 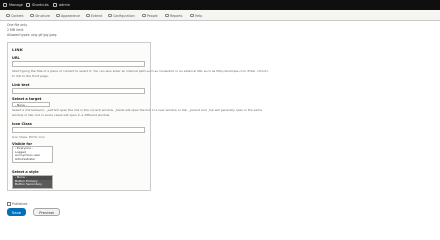 I want to click on style-select: - None - Button Primary Button Secondary, so click(x=32, y=182).